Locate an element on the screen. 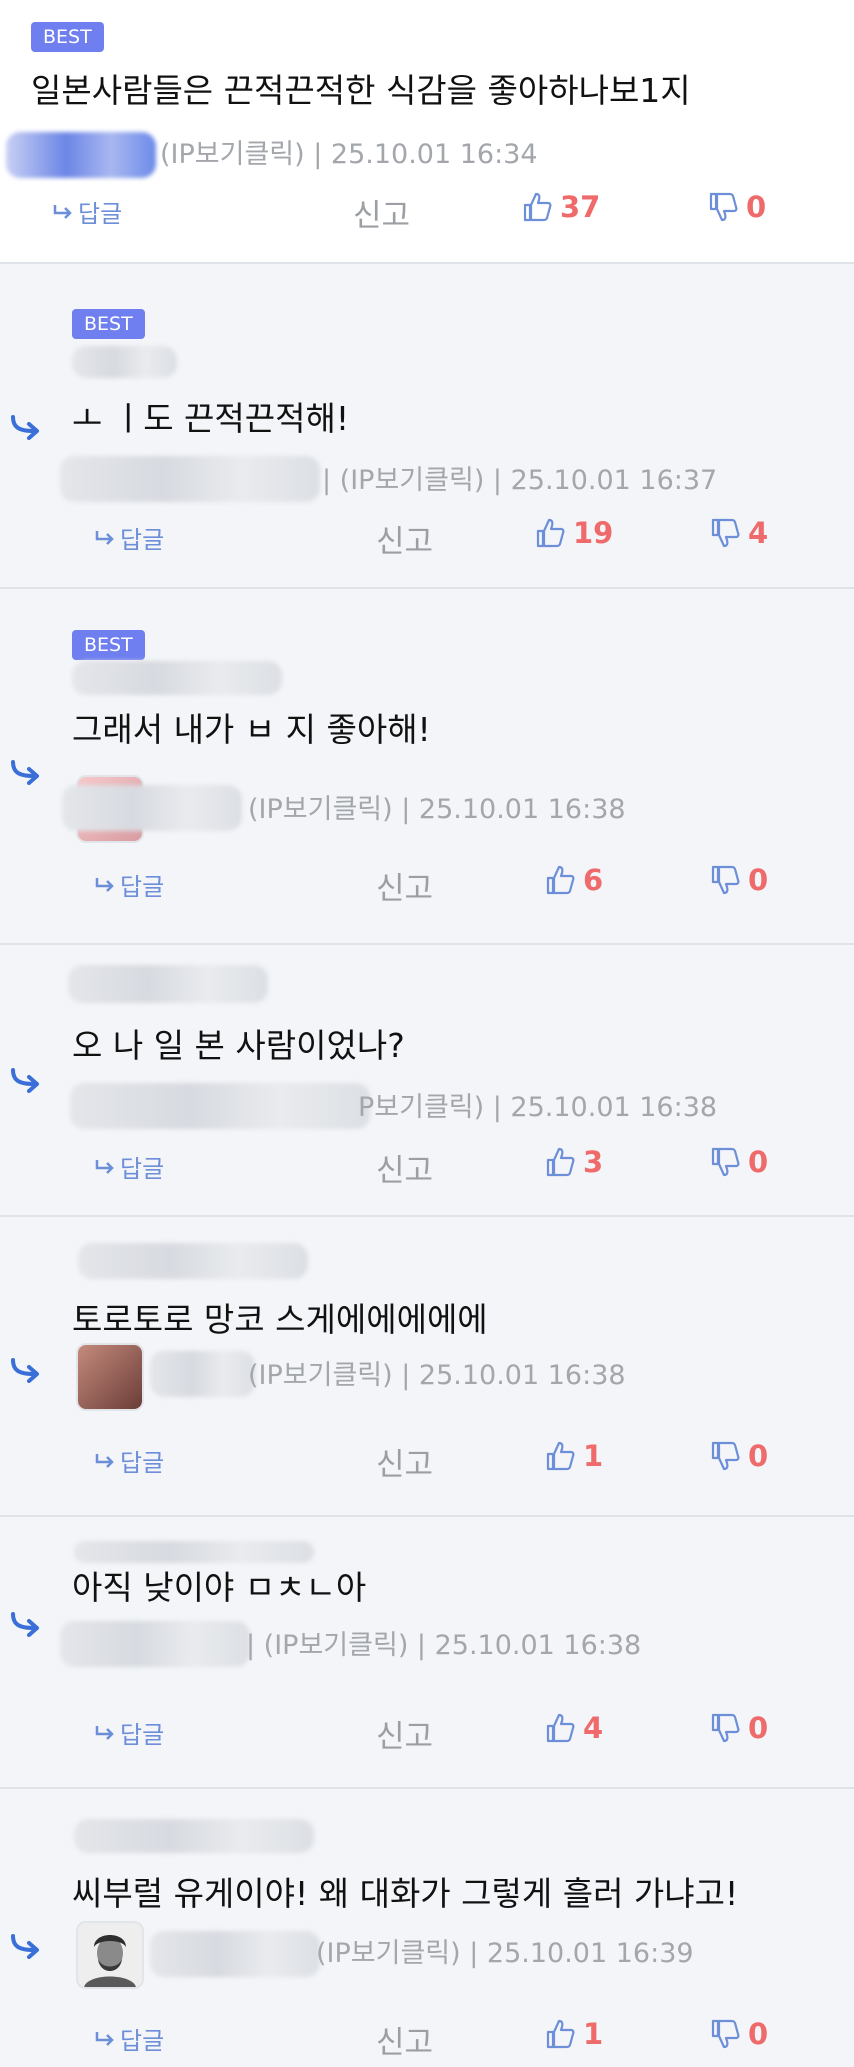  like-button: 19 is located at coordinates (574, 533).